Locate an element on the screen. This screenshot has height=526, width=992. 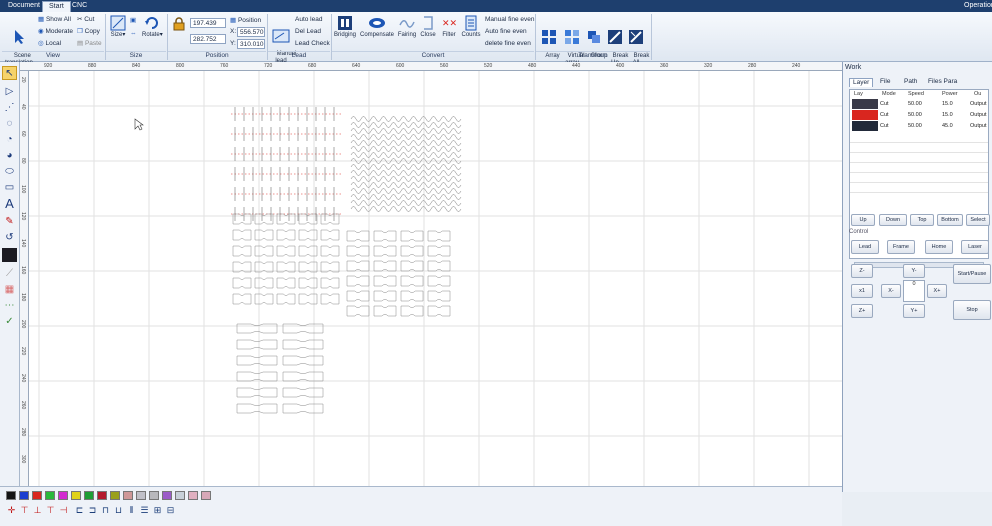
mirror-icon: ⇔ is located at coordinates (133, 33).